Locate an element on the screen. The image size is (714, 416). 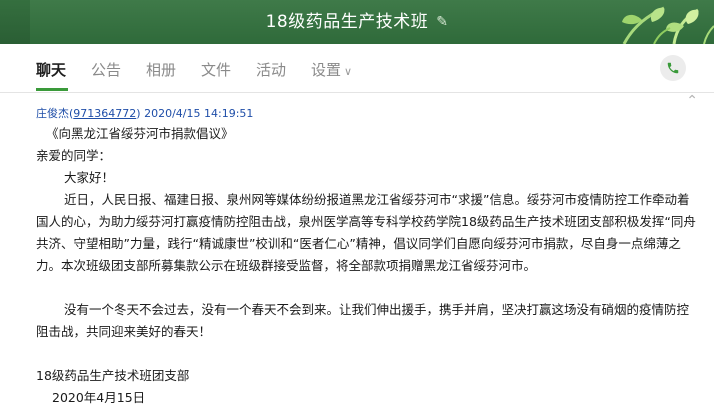
message-header: 庄俊杰(971364772) 2020/4/15 14:19:51 is located at coordinates (144, 113).